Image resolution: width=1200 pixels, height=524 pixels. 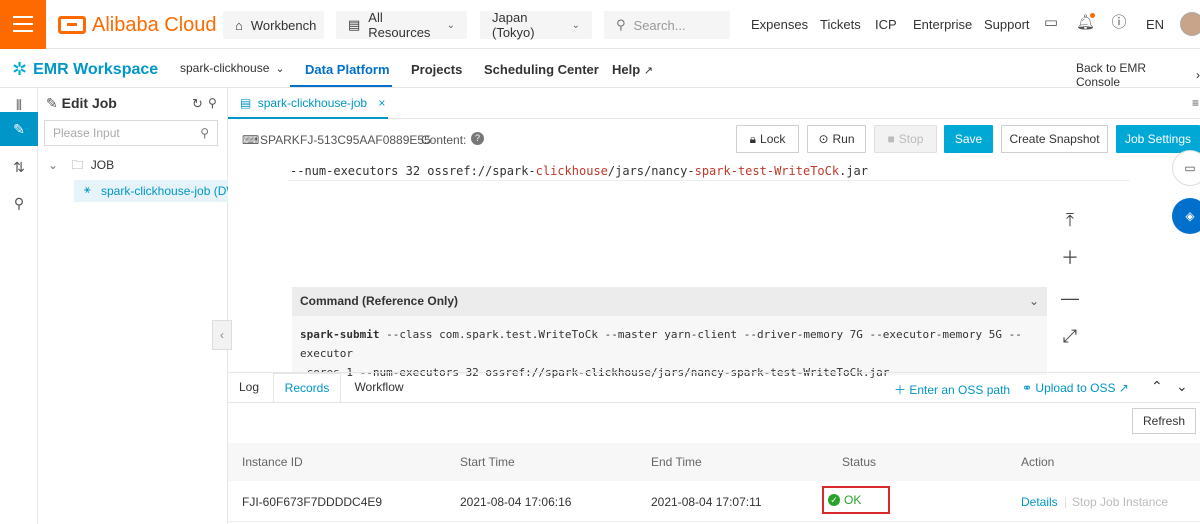 I want to click on tab-records: Records, so click(x=307, y=387).